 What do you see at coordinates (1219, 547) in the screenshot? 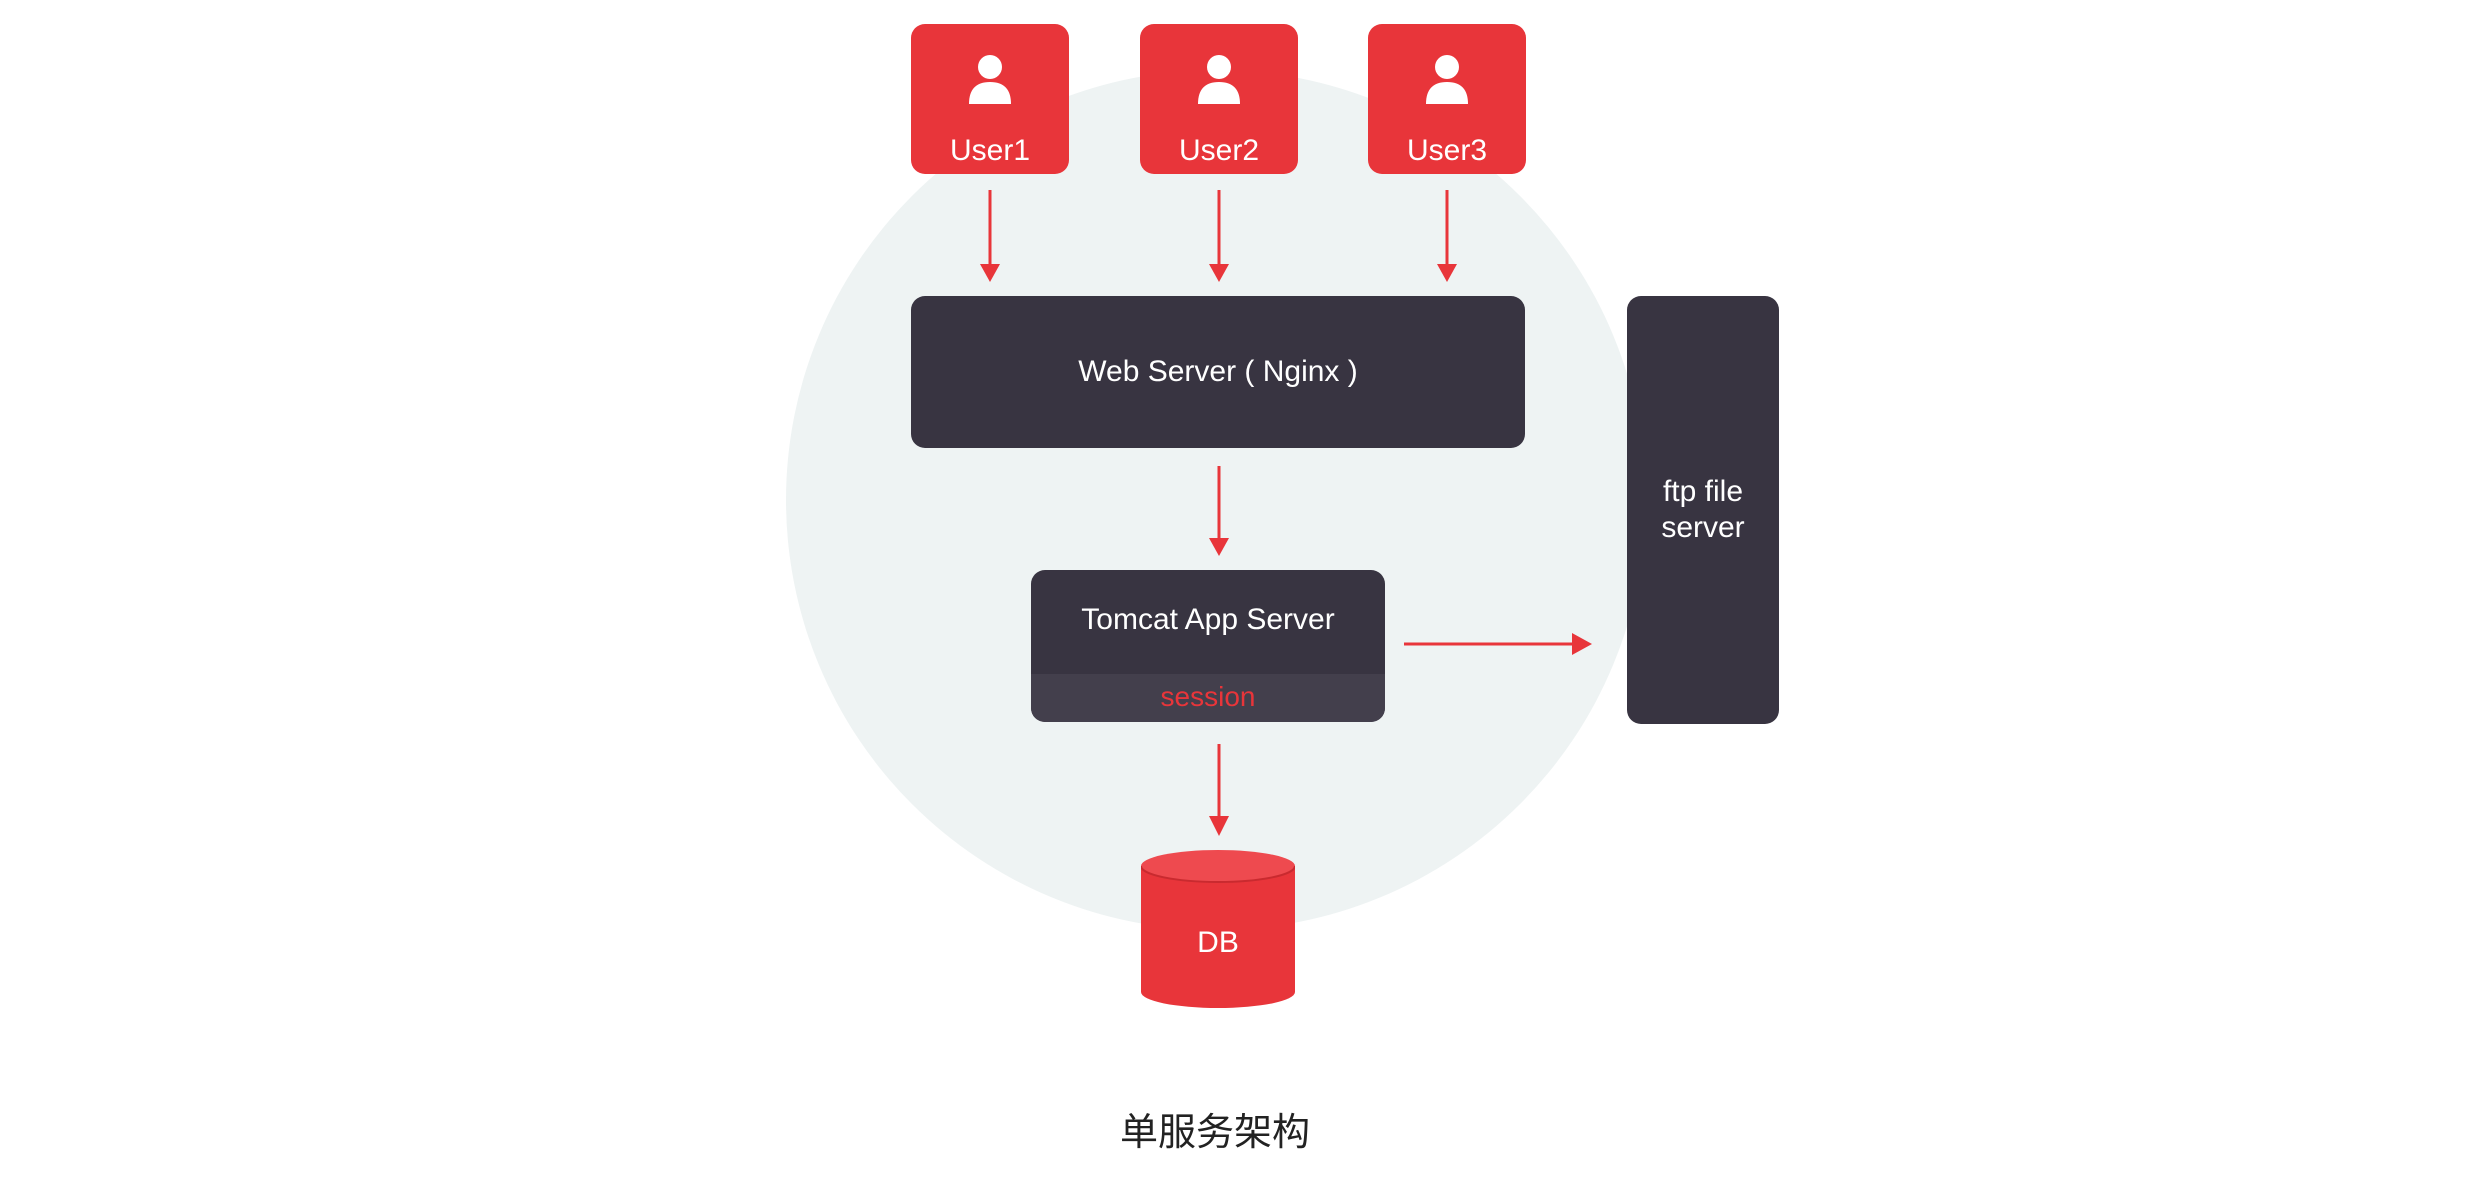
I see `arrowhead-web-to-app` at bounding box center [1219, 547].